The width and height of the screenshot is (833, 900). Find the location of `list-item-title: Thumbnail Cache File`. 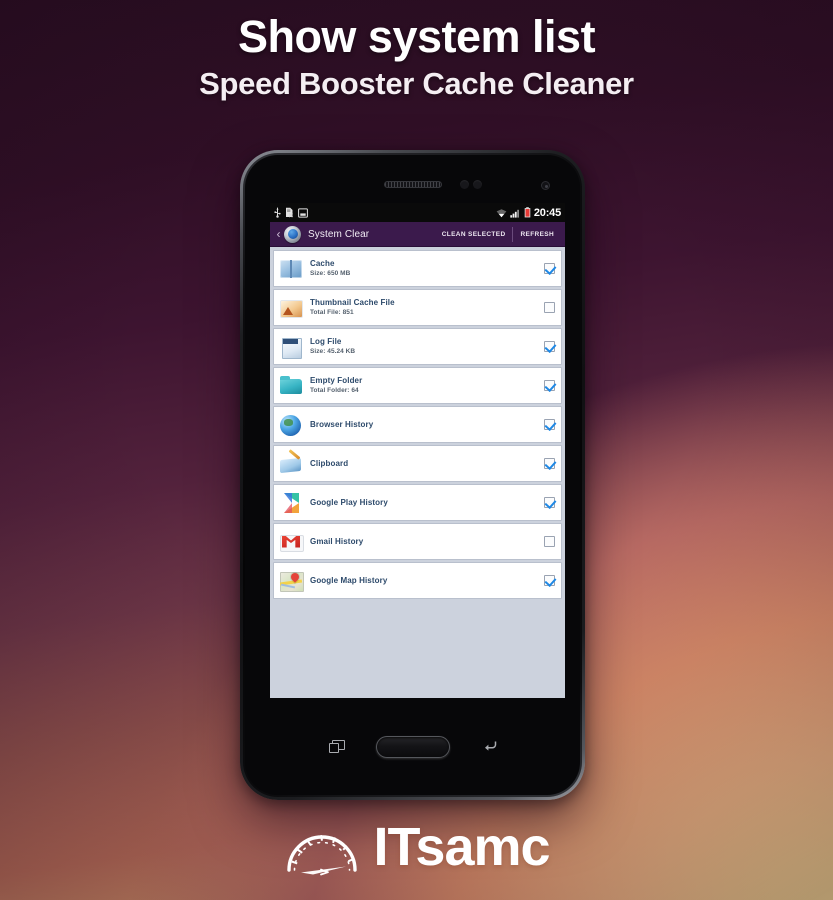

list-item-title: Thumbnail Cache File is located at coordinates (352, 302).